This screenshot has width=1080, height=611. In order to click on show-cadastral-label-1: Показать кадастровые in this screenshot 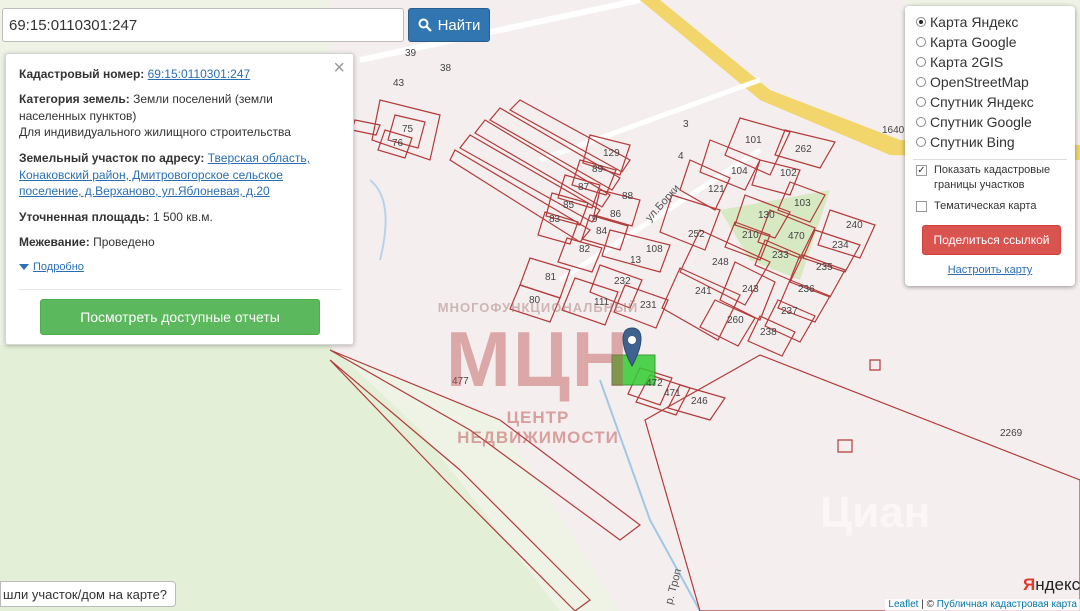, I will do `click(992, 170)`.